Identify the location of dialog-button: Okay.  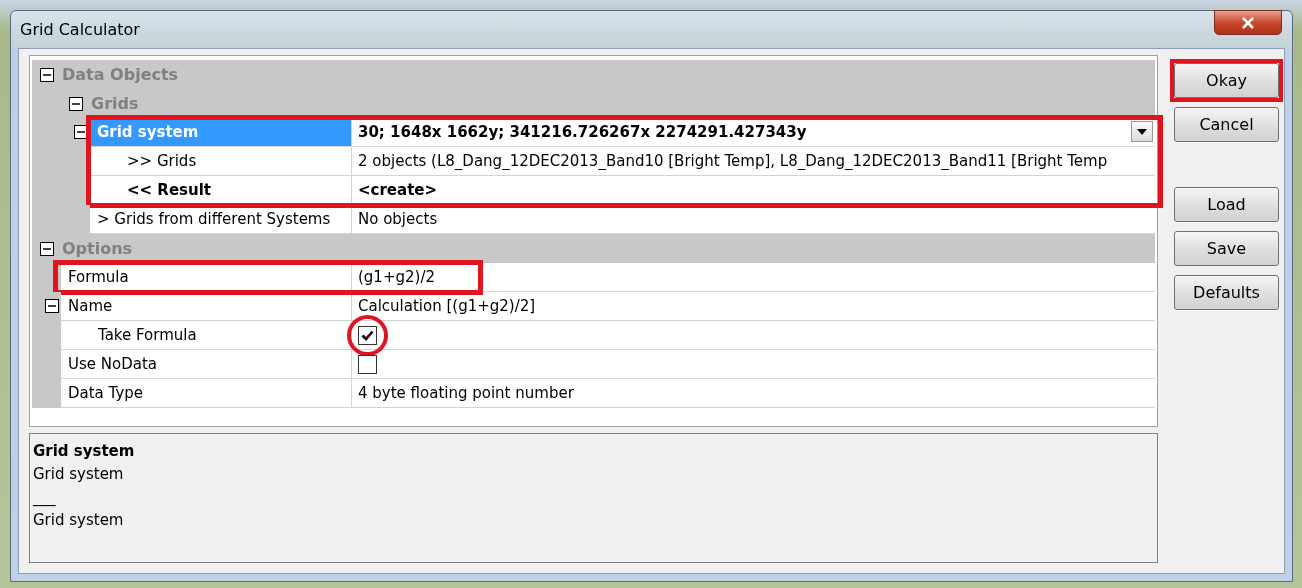
(1226, 80).